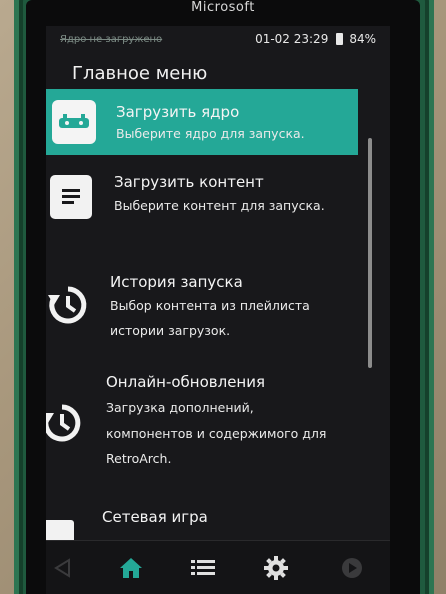  I want to click on menu-item-desc: RetroArch., so click(139, 458).